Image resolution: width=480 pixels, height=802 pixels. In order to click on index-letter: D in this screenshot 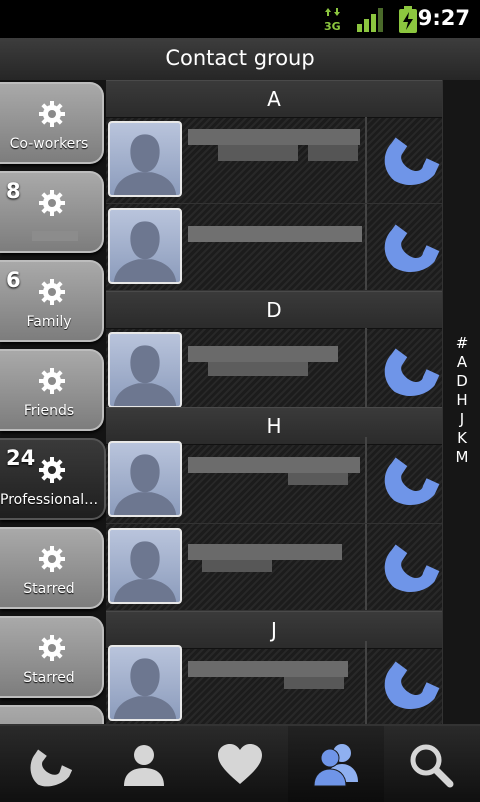, I will do `click(461, 381)`.